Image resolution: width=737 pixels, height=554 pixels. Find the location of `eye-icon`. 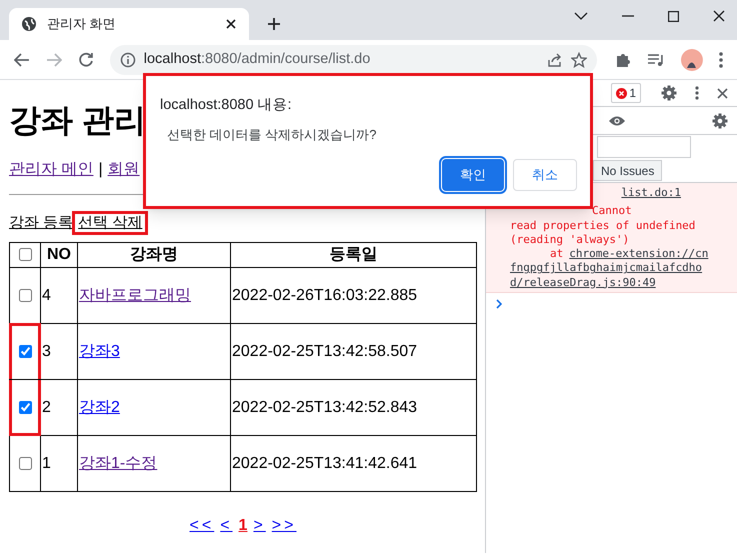

eye-icon is located at coordinates (617, 120).